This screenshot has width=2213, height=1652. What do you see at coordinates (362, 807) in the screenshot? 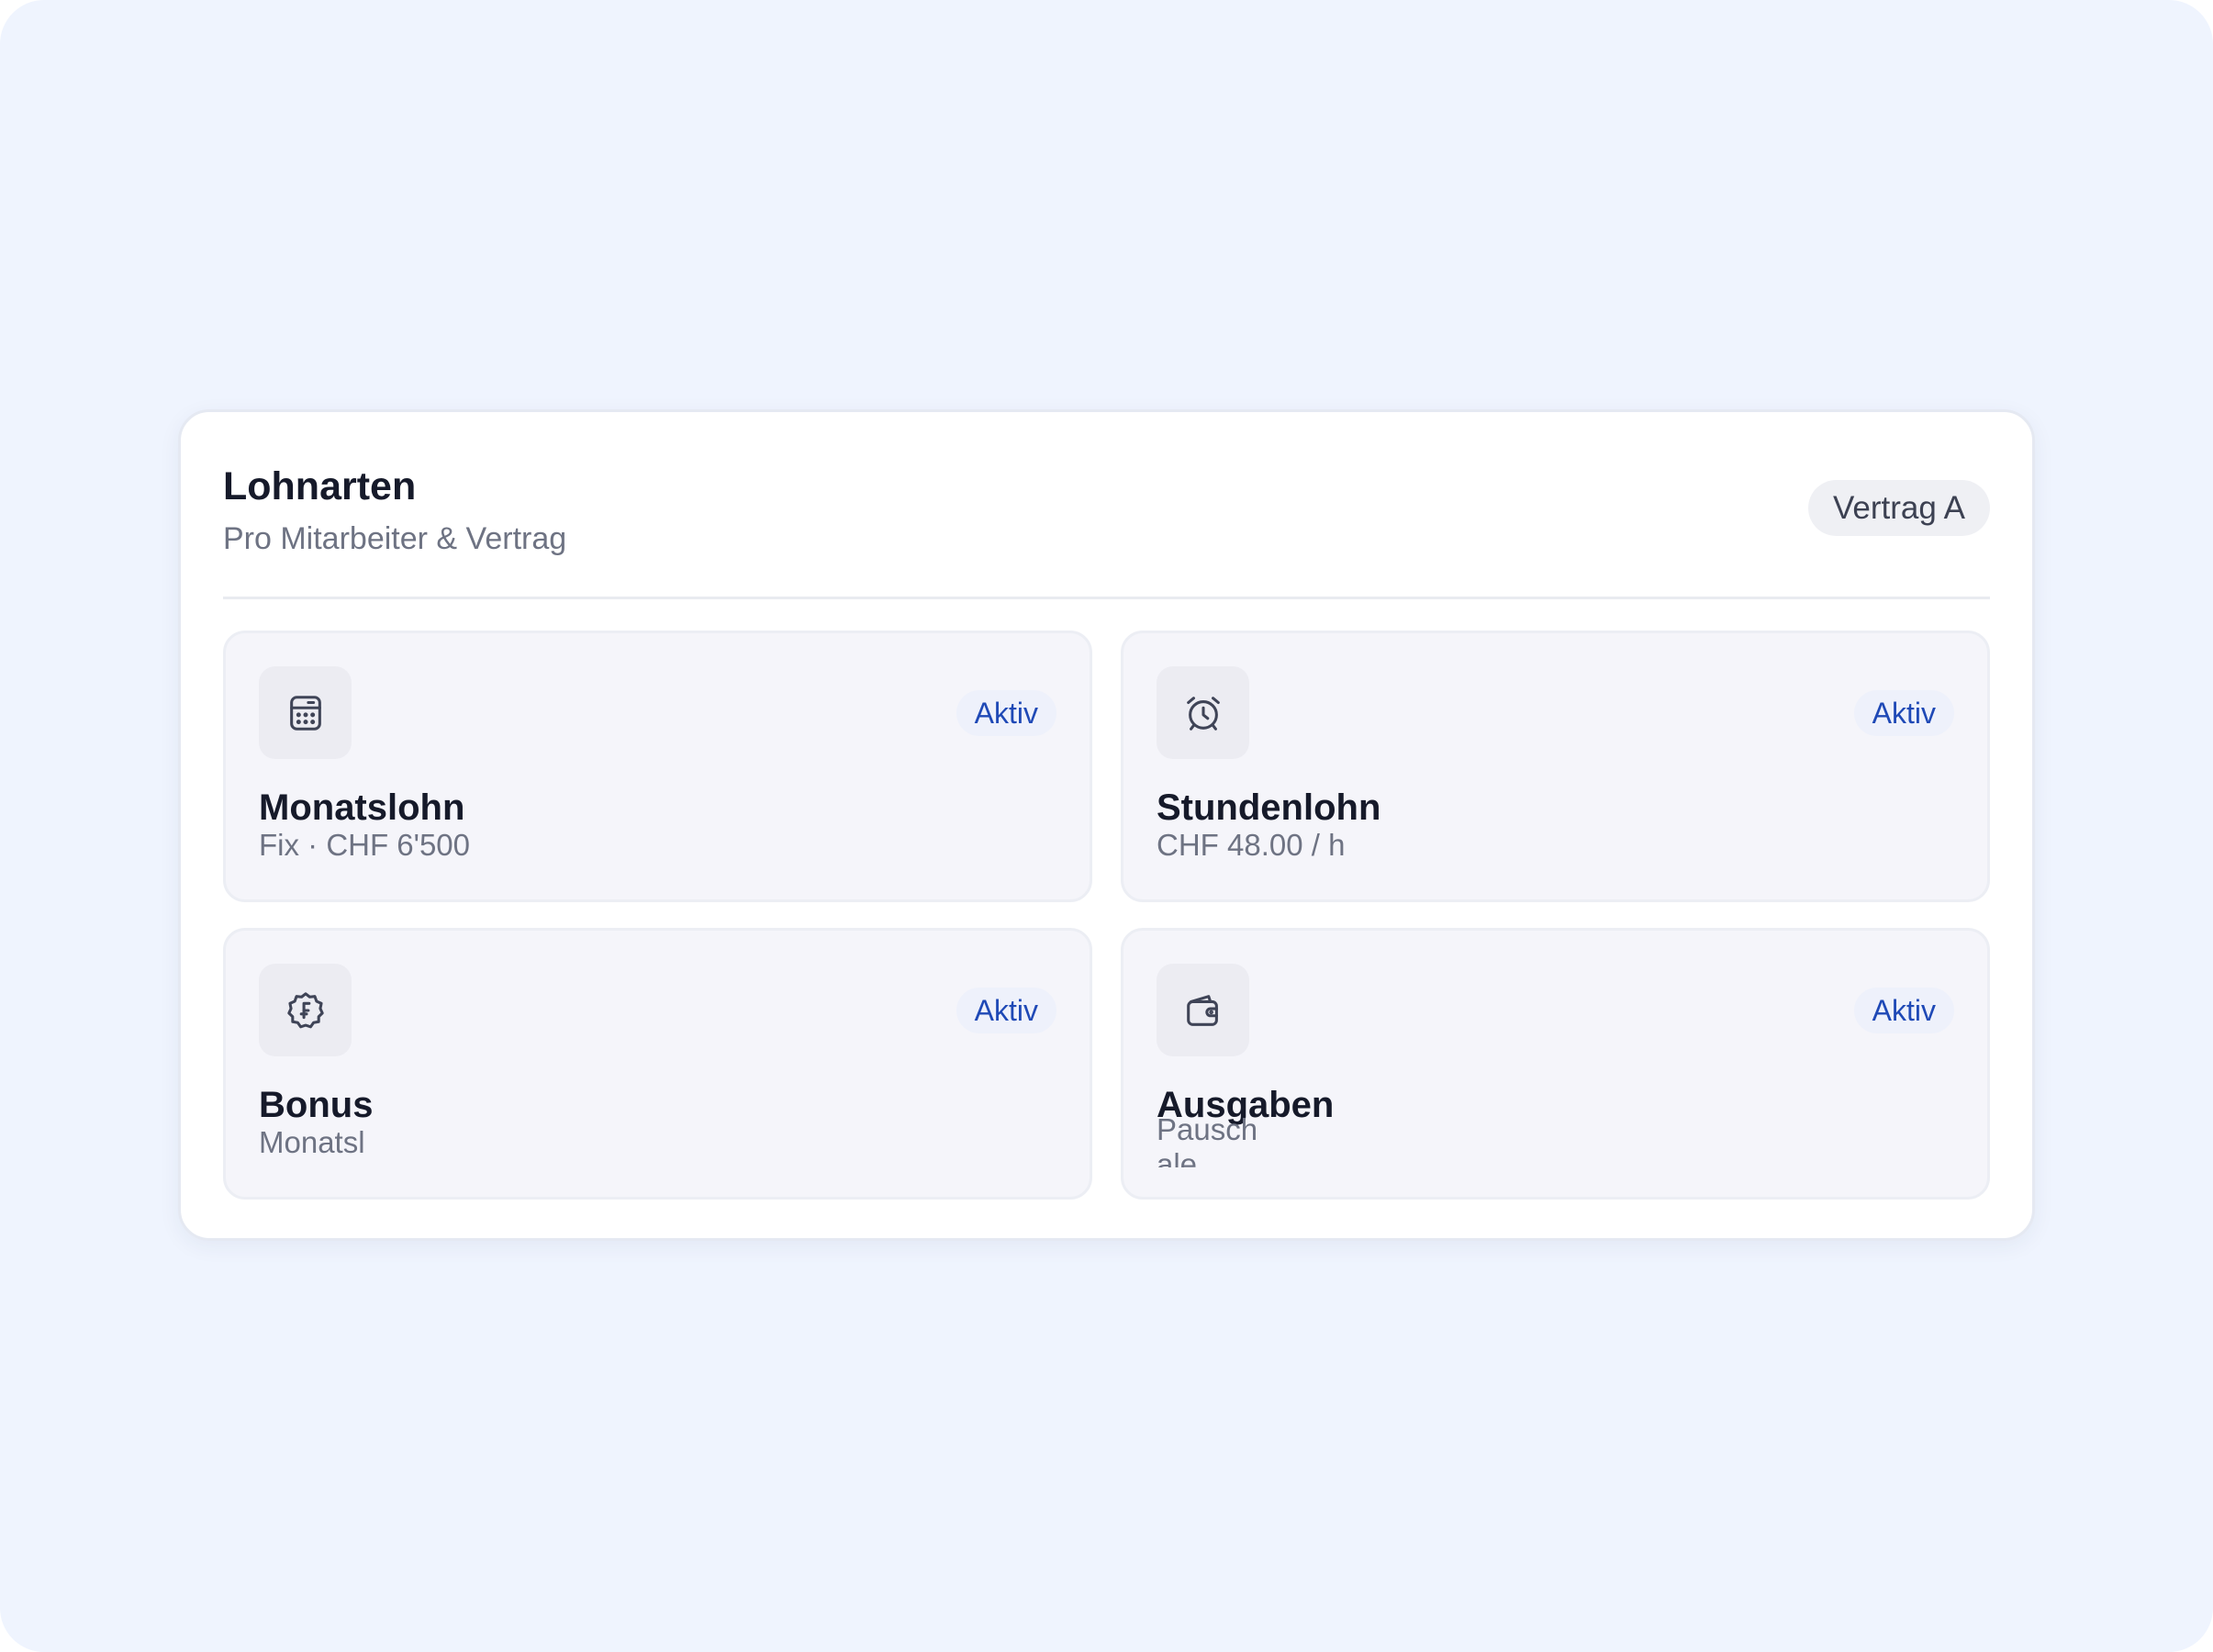
I see `card-title: Monatslohn` at bounding box center [362, 807].